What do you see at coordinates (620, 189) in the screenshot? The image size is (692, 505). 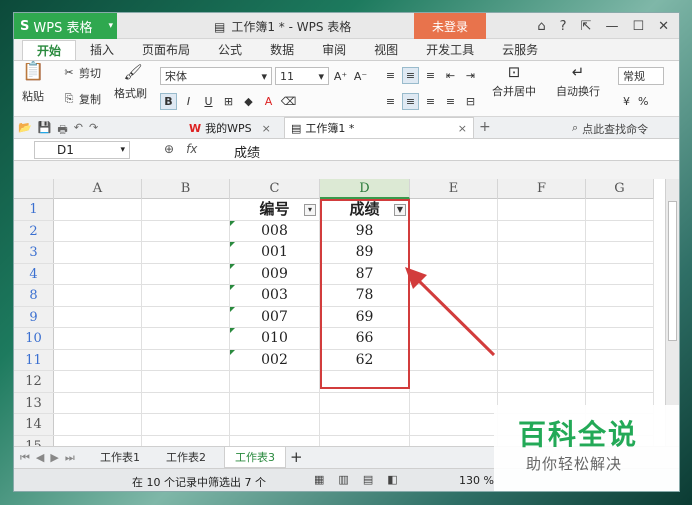 I see `col-g: G` at bounding box center [620, 189].